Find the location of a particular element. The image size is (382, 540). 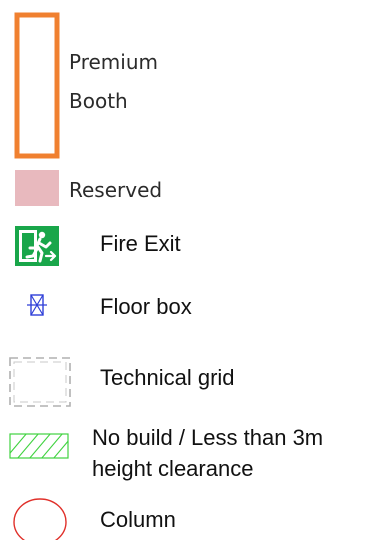

no-build-label-line-2: height clearance is located at coordinates (173, 468).